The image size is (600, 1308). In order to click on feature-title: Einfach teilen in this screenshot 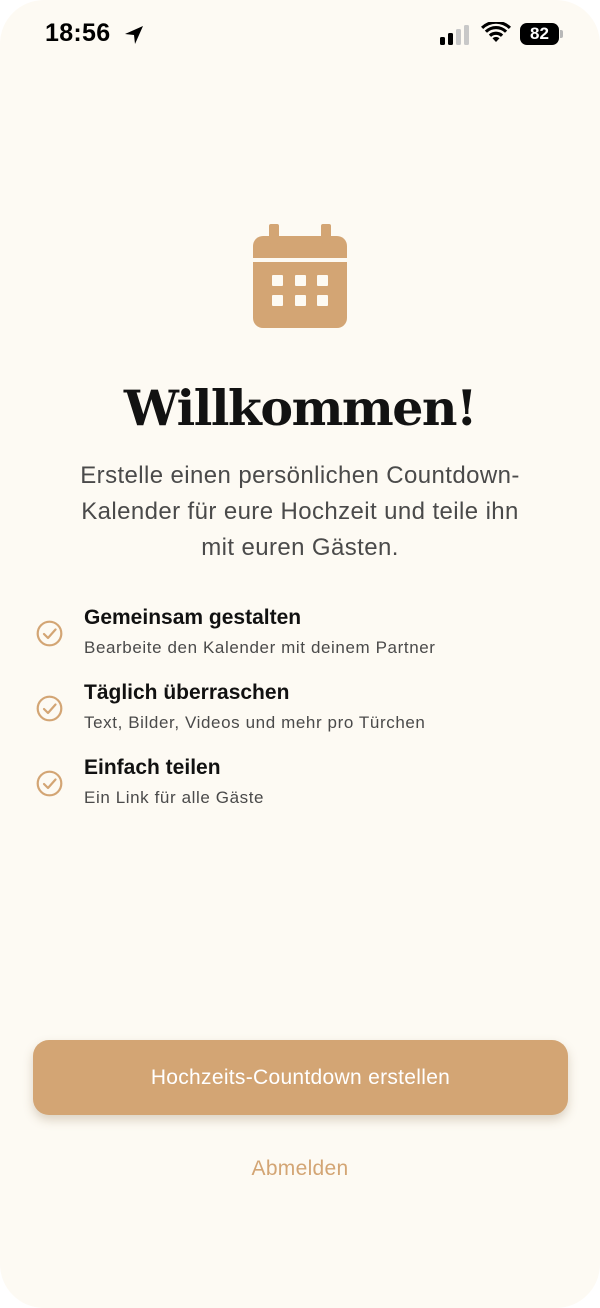, I will do `click(152, 767)`.